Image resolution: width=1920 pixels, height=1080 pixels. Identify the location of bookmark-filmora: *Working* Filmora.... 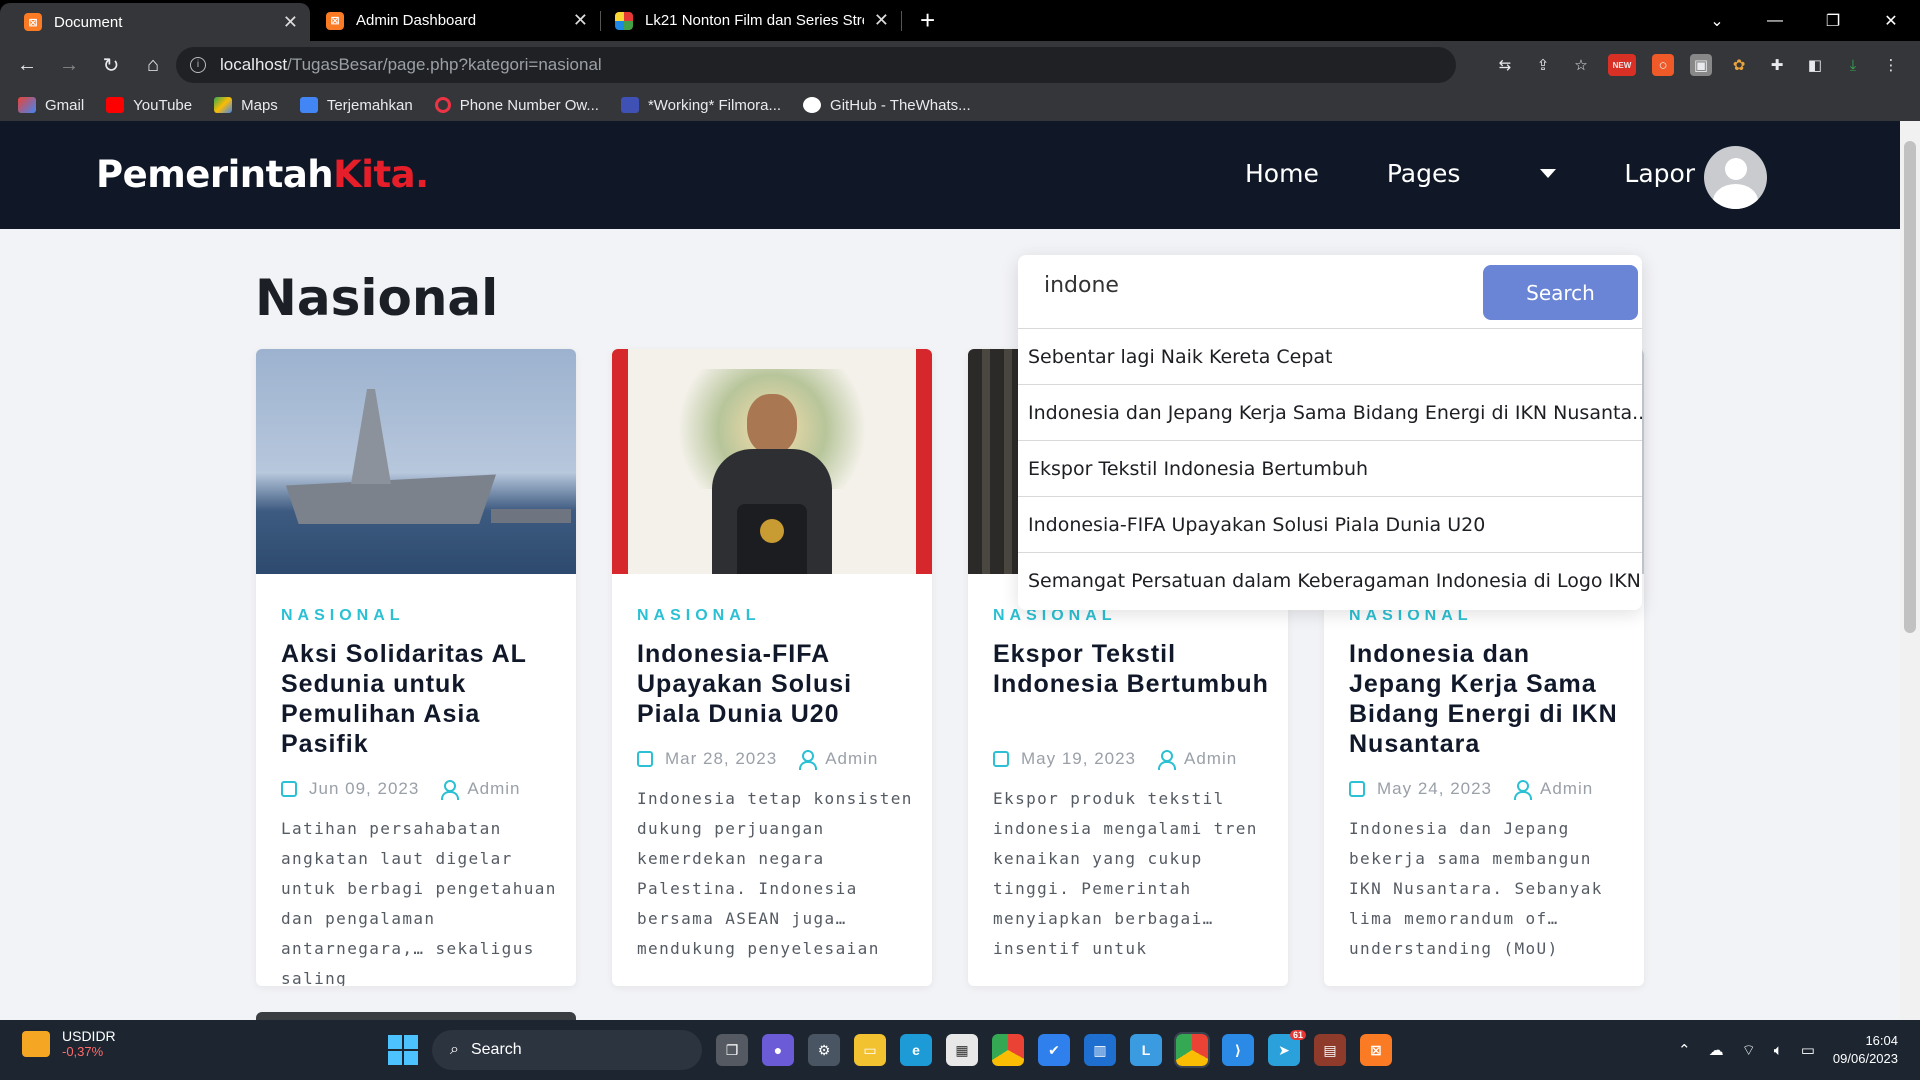
(700, 105).